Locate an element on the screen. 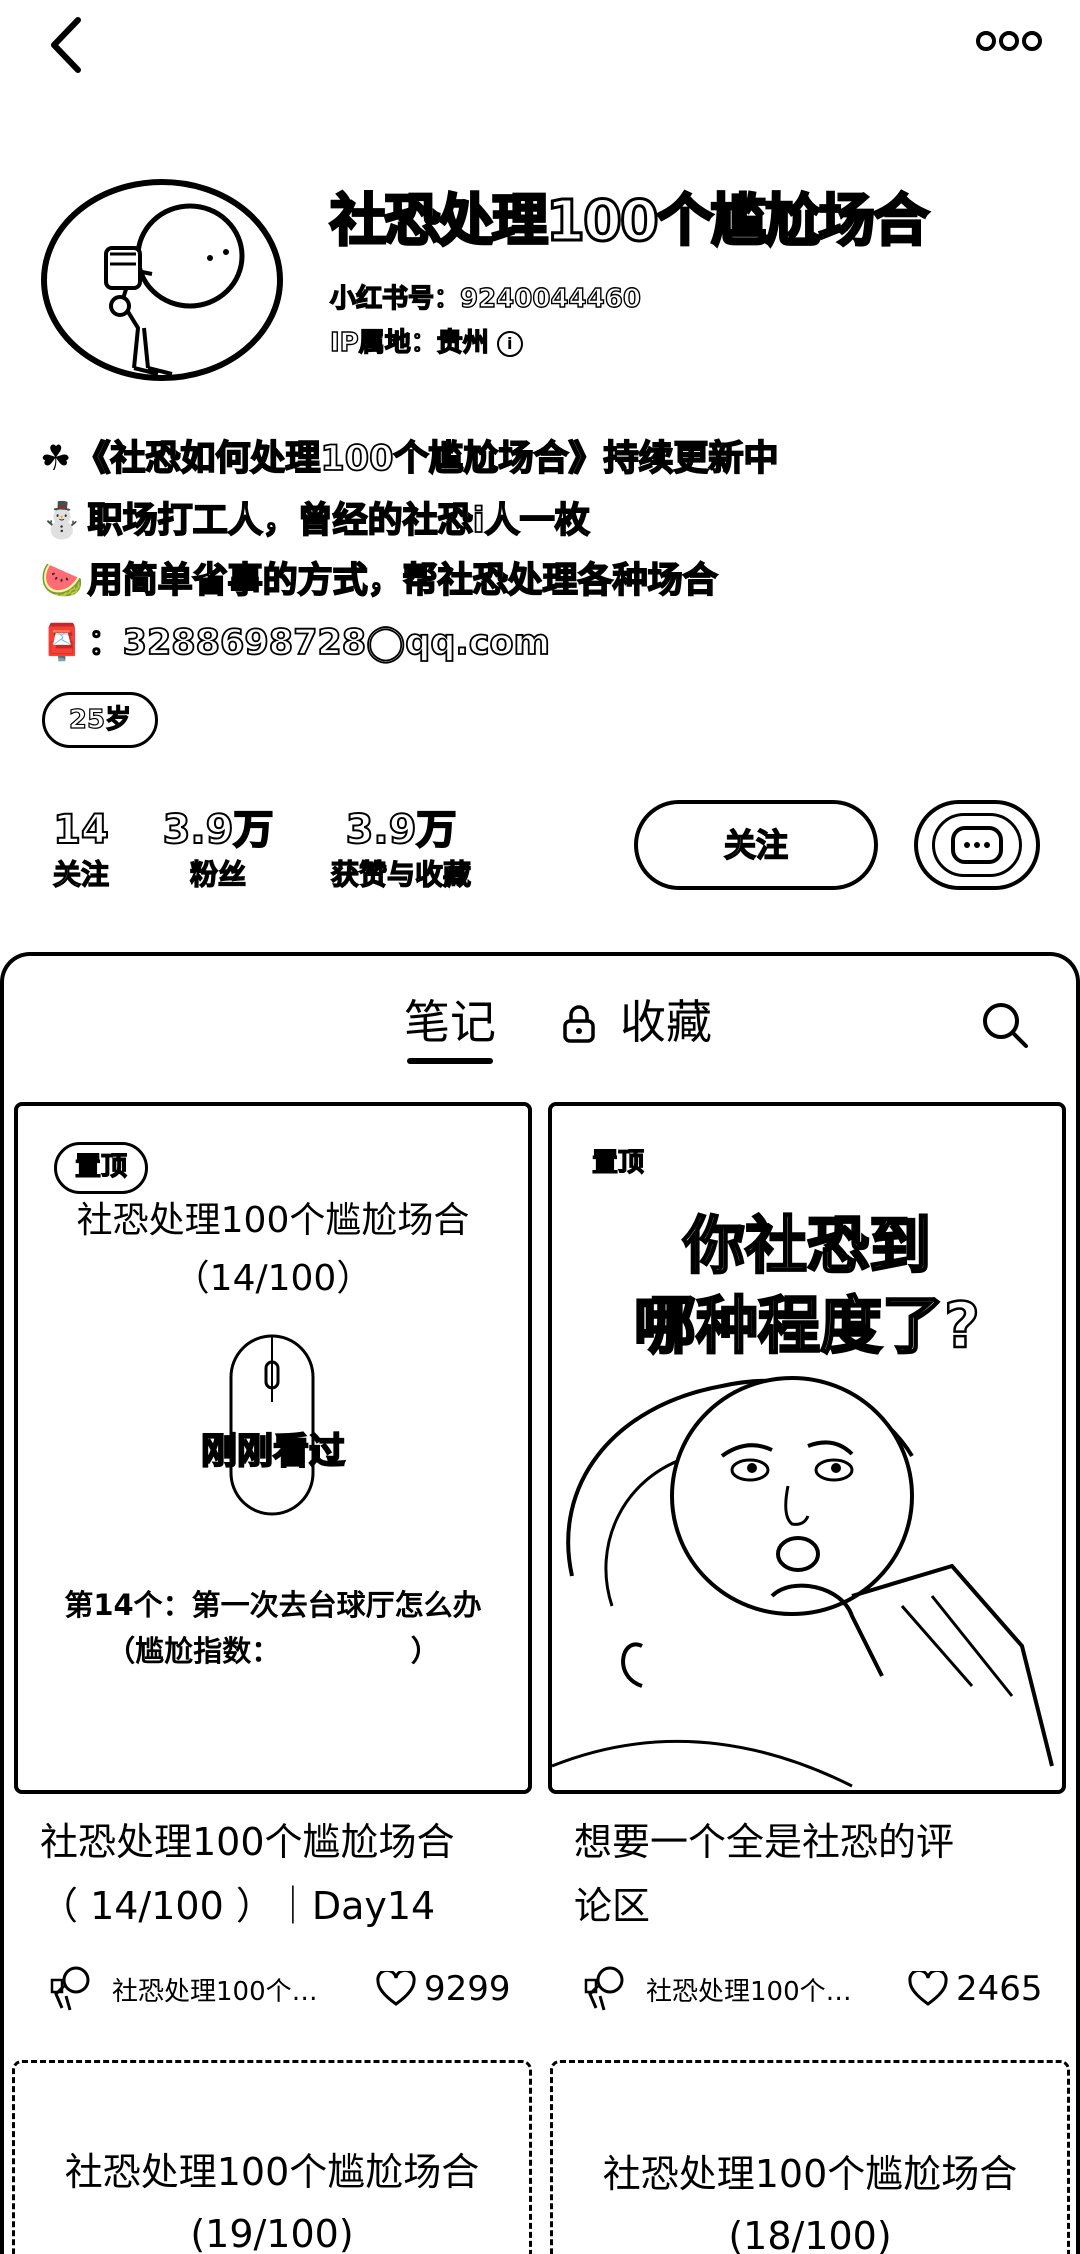 Image resolution: width=1080 pixels, height=2254 pixels. like-count: 9299 is located at coordinates (467, 1989).